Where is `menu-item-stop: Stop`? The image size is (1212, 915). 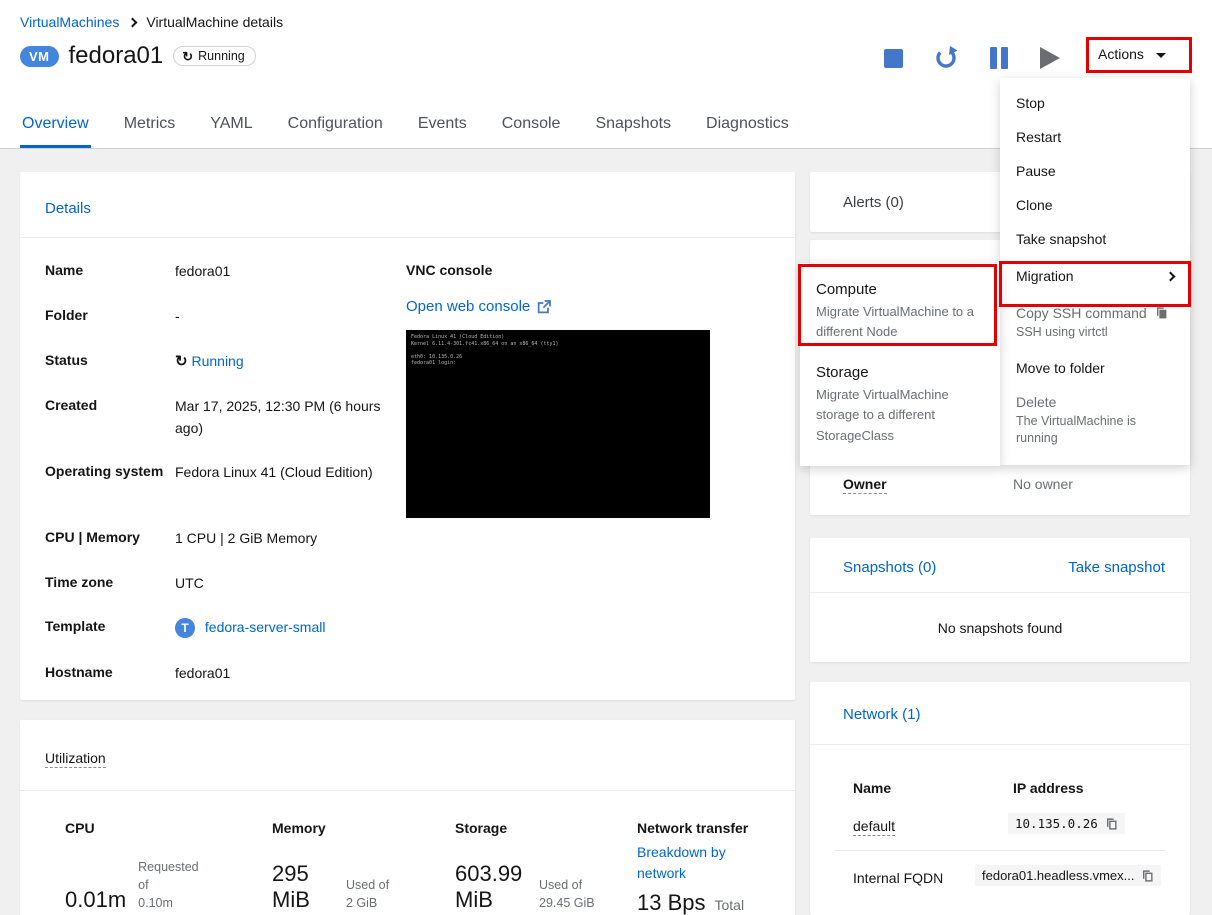
menu-item-stop: Stop is located at coordinates (1095, 103).